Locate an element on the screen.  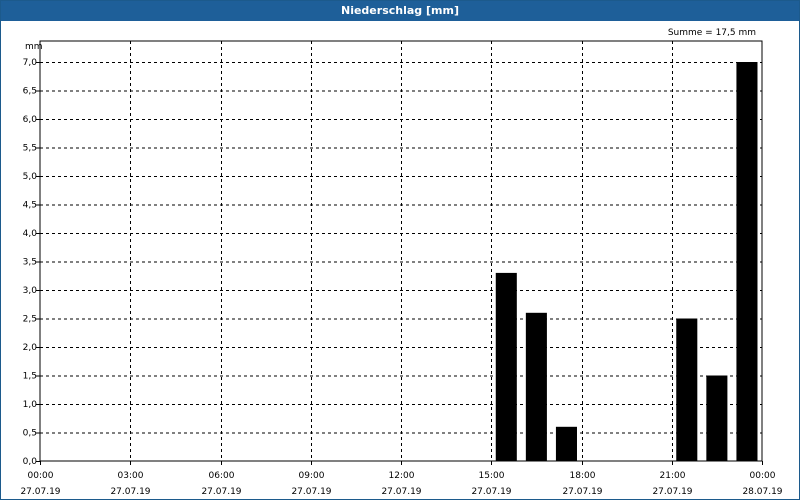
y-tick-label: 4,0 is located at coordinates (30, 234).